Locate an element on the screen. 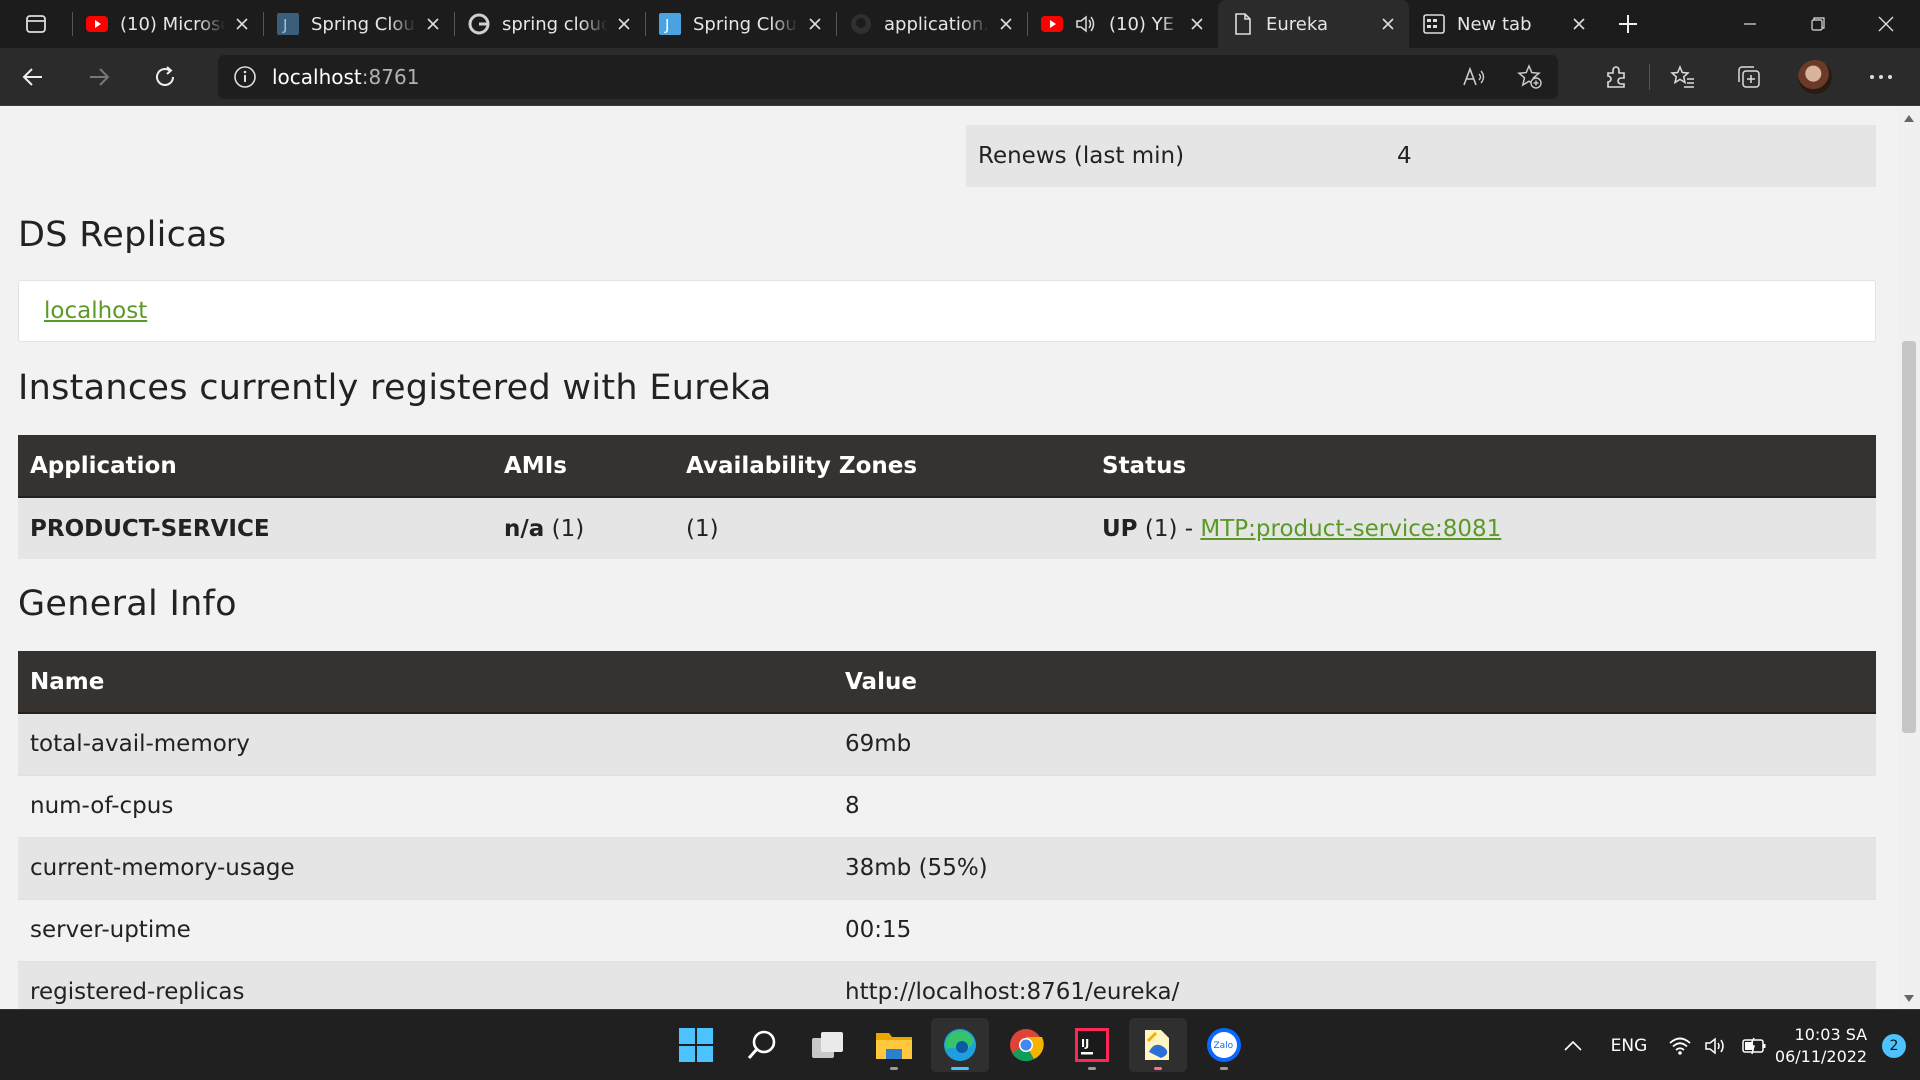 This screenshot has height=1080, width=1920. tab-actions-button is located at coordinates (36, 24).